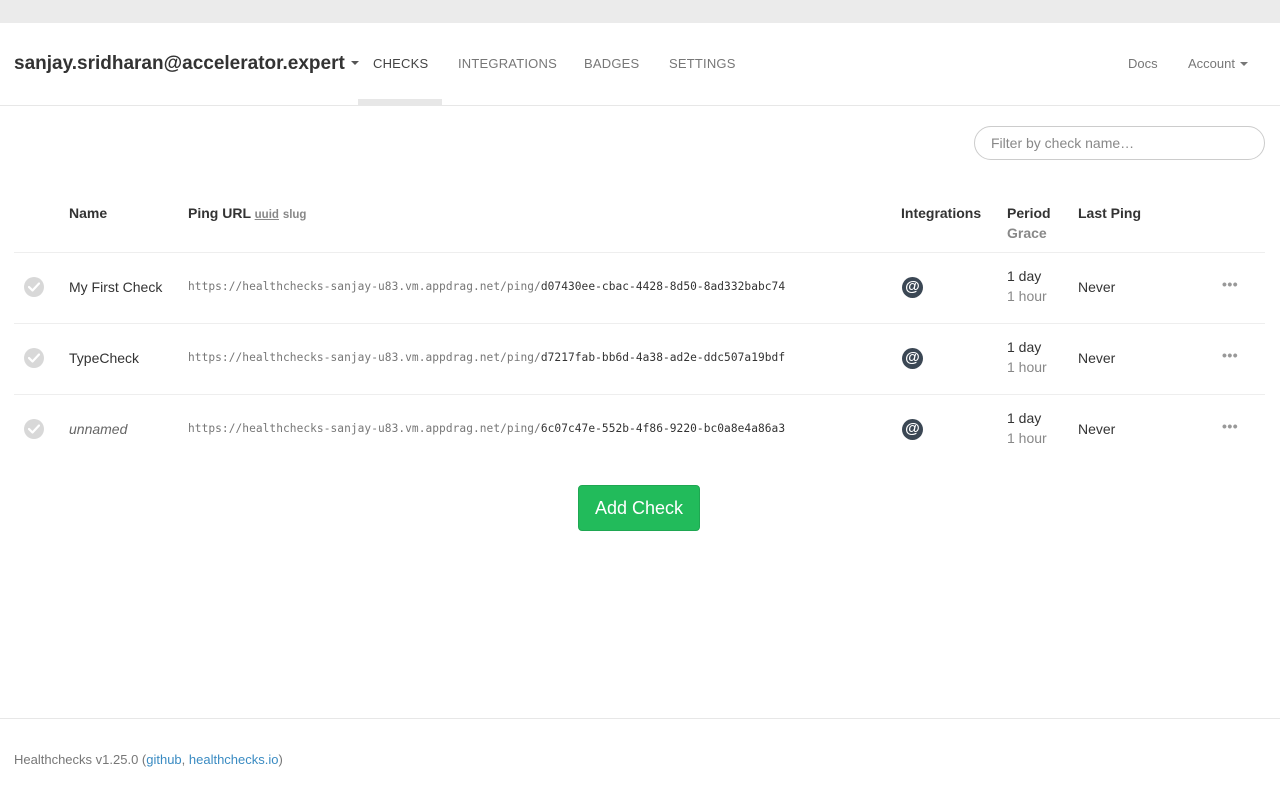 The height and width of the screenshot is (800, 1280). What do you see at coordinates (941, 213) in the screenshot?
I see `header-integrations: Integrations` at bounding box center [941, 213].